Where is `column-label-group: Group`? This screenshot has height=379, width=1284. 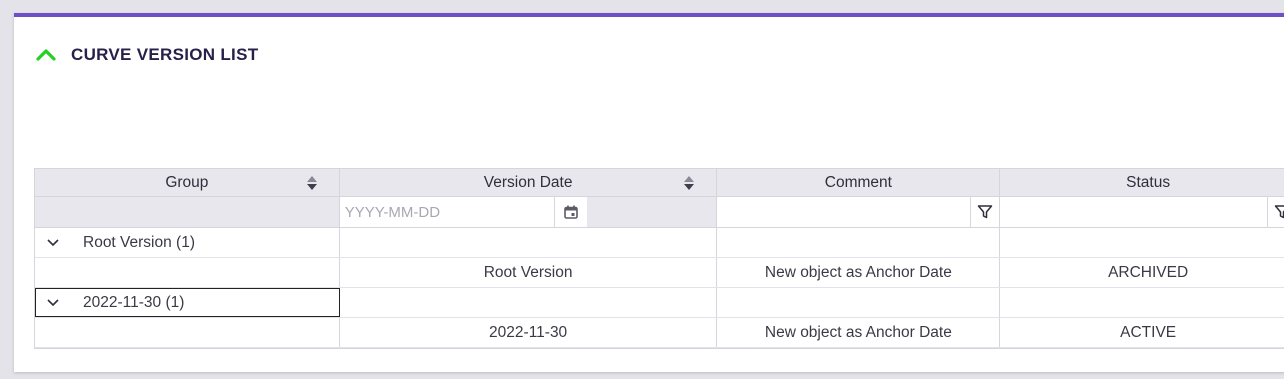
column-label-group: Group is located at coordinates (187, 182).